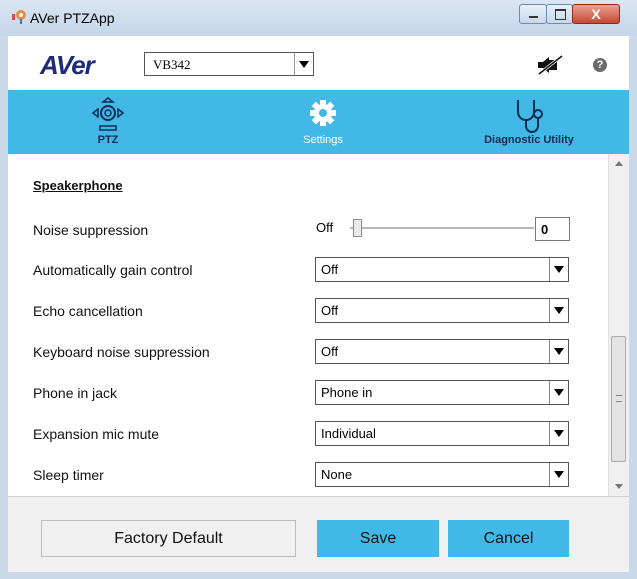 Image resolution: width=637 pixels, height=579 pixels. What do you see at coordinates (442, 392) in the screenshot?
I see `phone-in-jack-select: Phone in` at bounding box center [442, 392].